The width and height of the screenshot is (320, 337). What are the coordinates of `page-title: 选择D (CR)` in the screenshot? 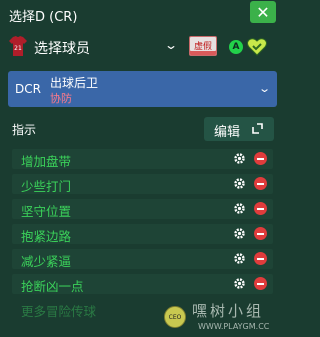 It's located at (43, 17).